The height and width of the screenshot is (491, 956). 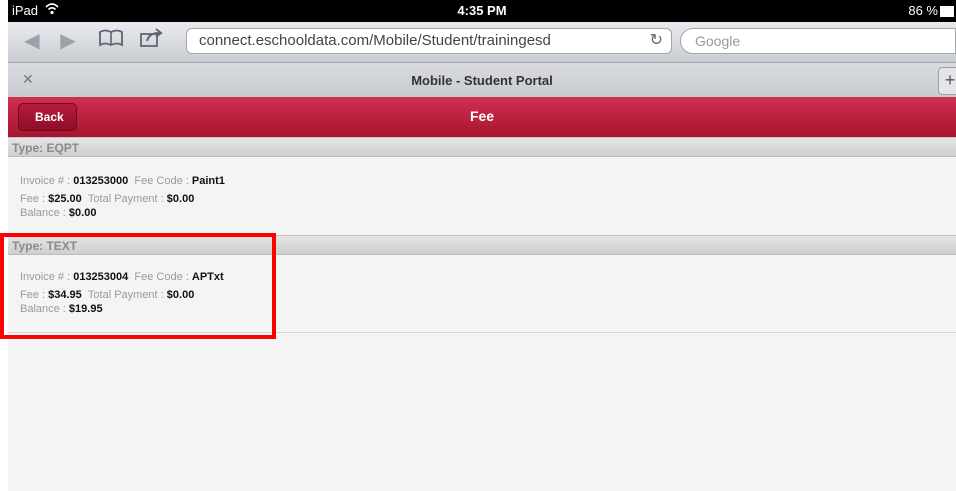 I want to click on invoice-line: Invoice # : 013253000 Fee Code : Paint1, so click(x=122, y=181).